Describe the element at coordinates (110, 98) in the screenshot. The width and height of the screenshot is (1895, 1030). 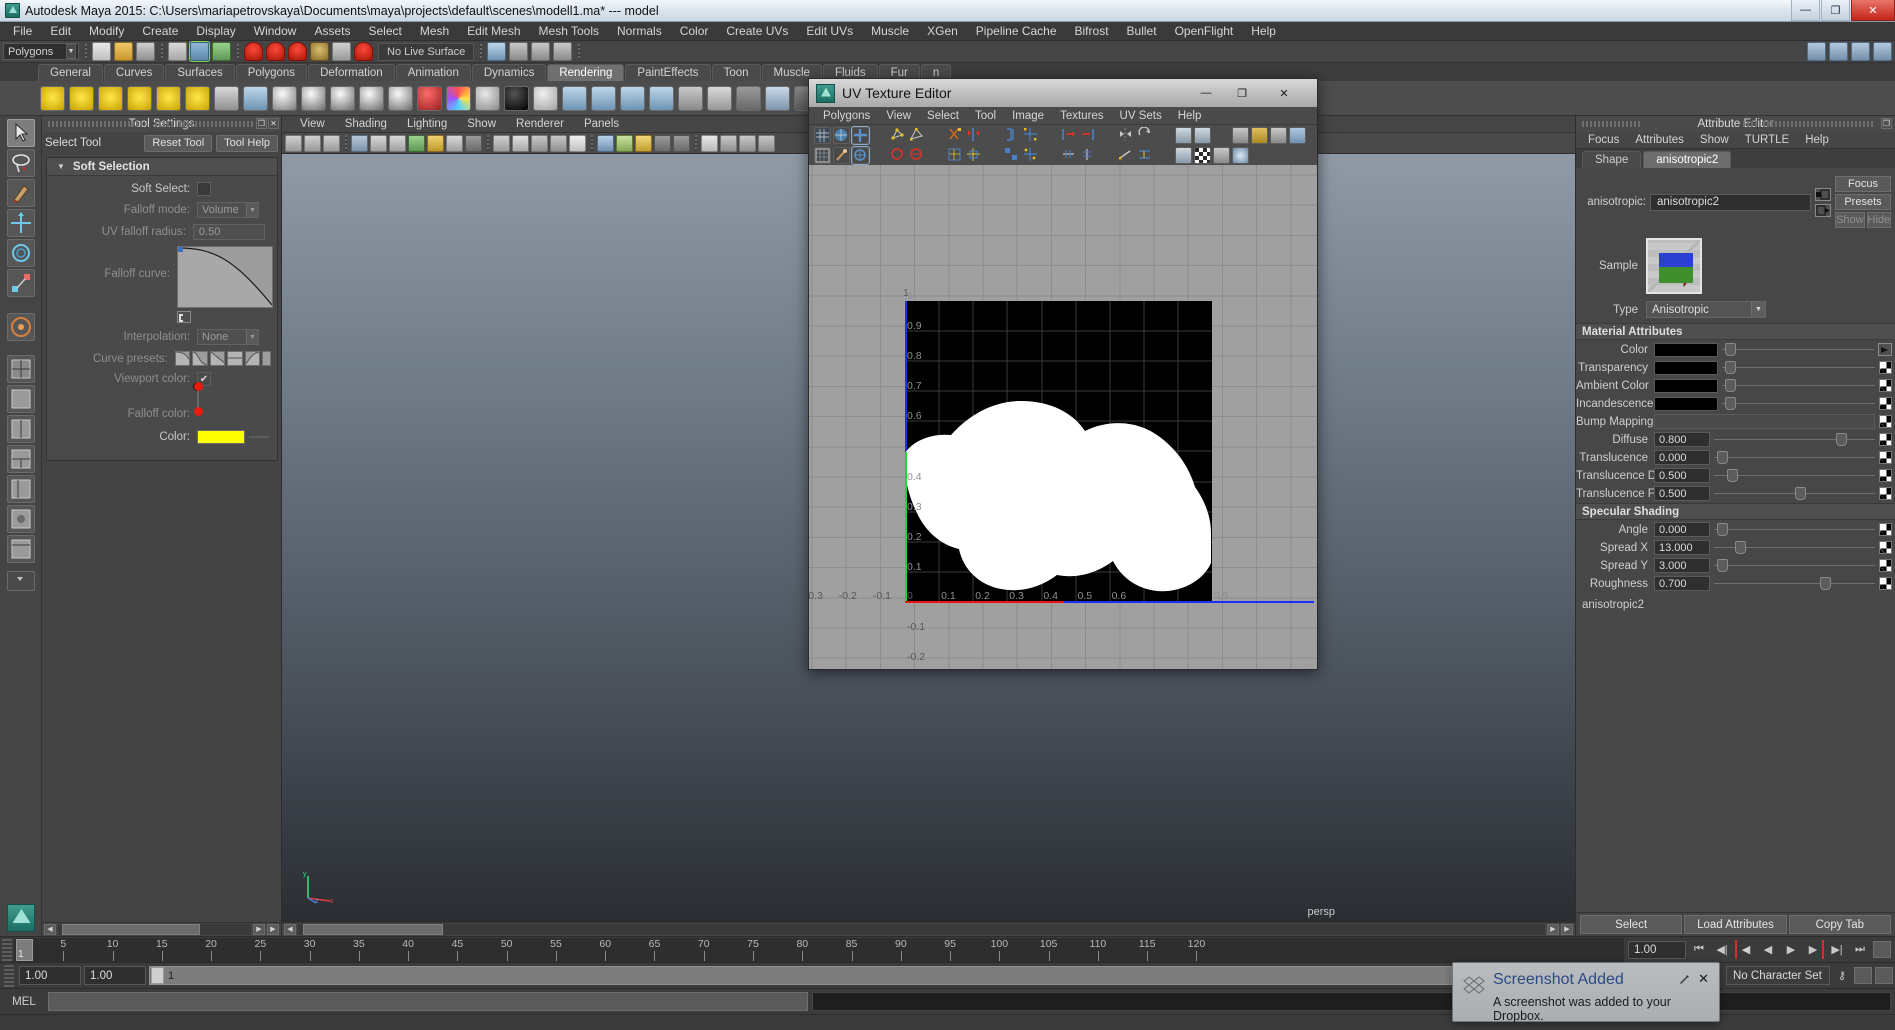
I see `point-light-icon` at that location.